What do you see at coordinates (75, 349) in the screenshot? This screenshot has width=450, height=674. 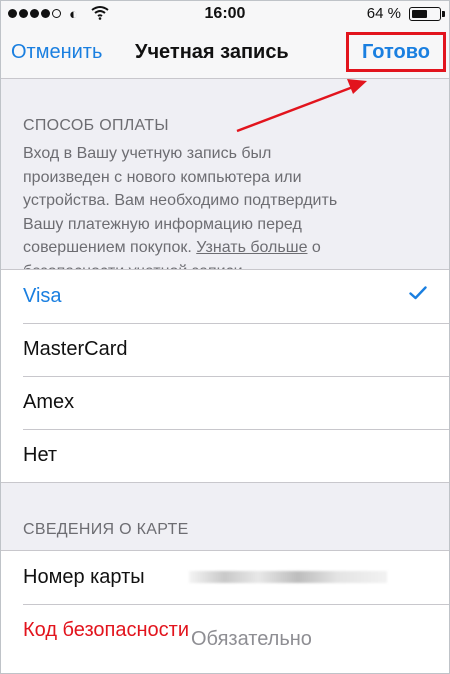 I see `payment-option-label: MasterCard` at bounding box center [75, 349].